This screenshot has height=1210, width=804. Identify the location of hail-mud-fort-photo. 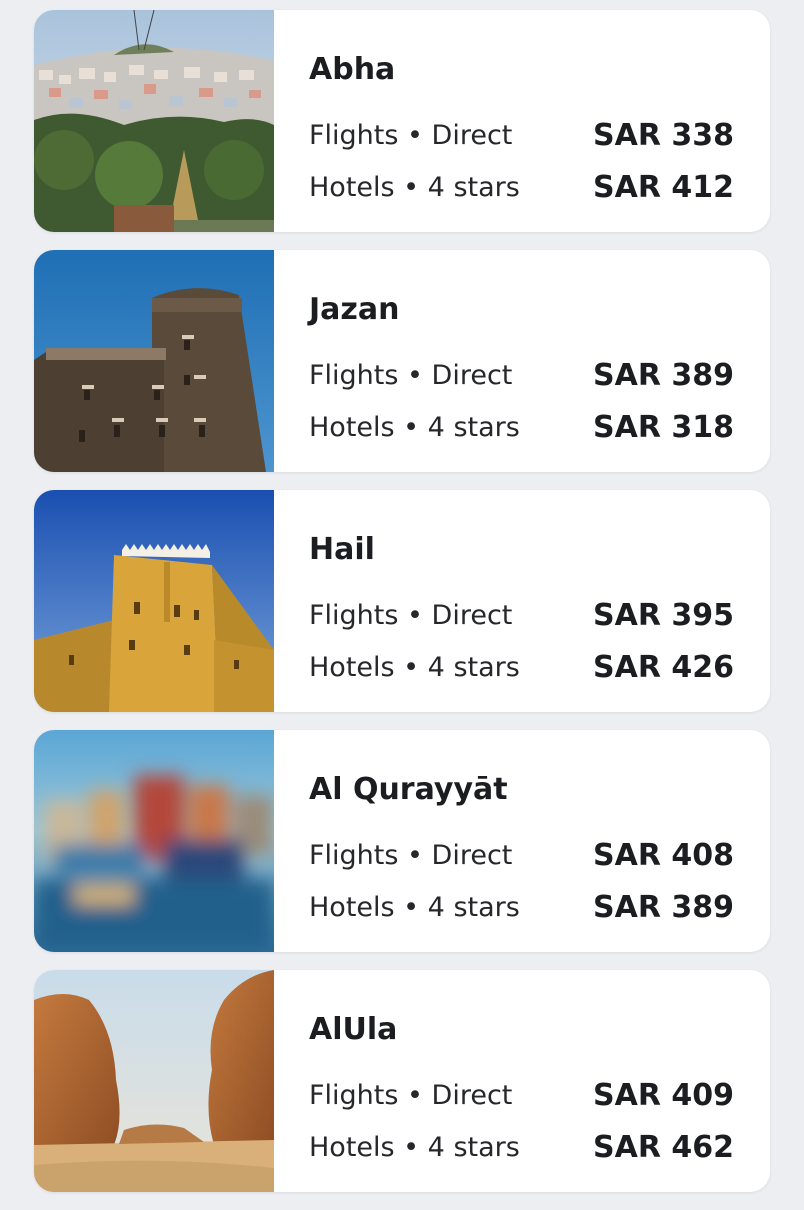
(154, 601).